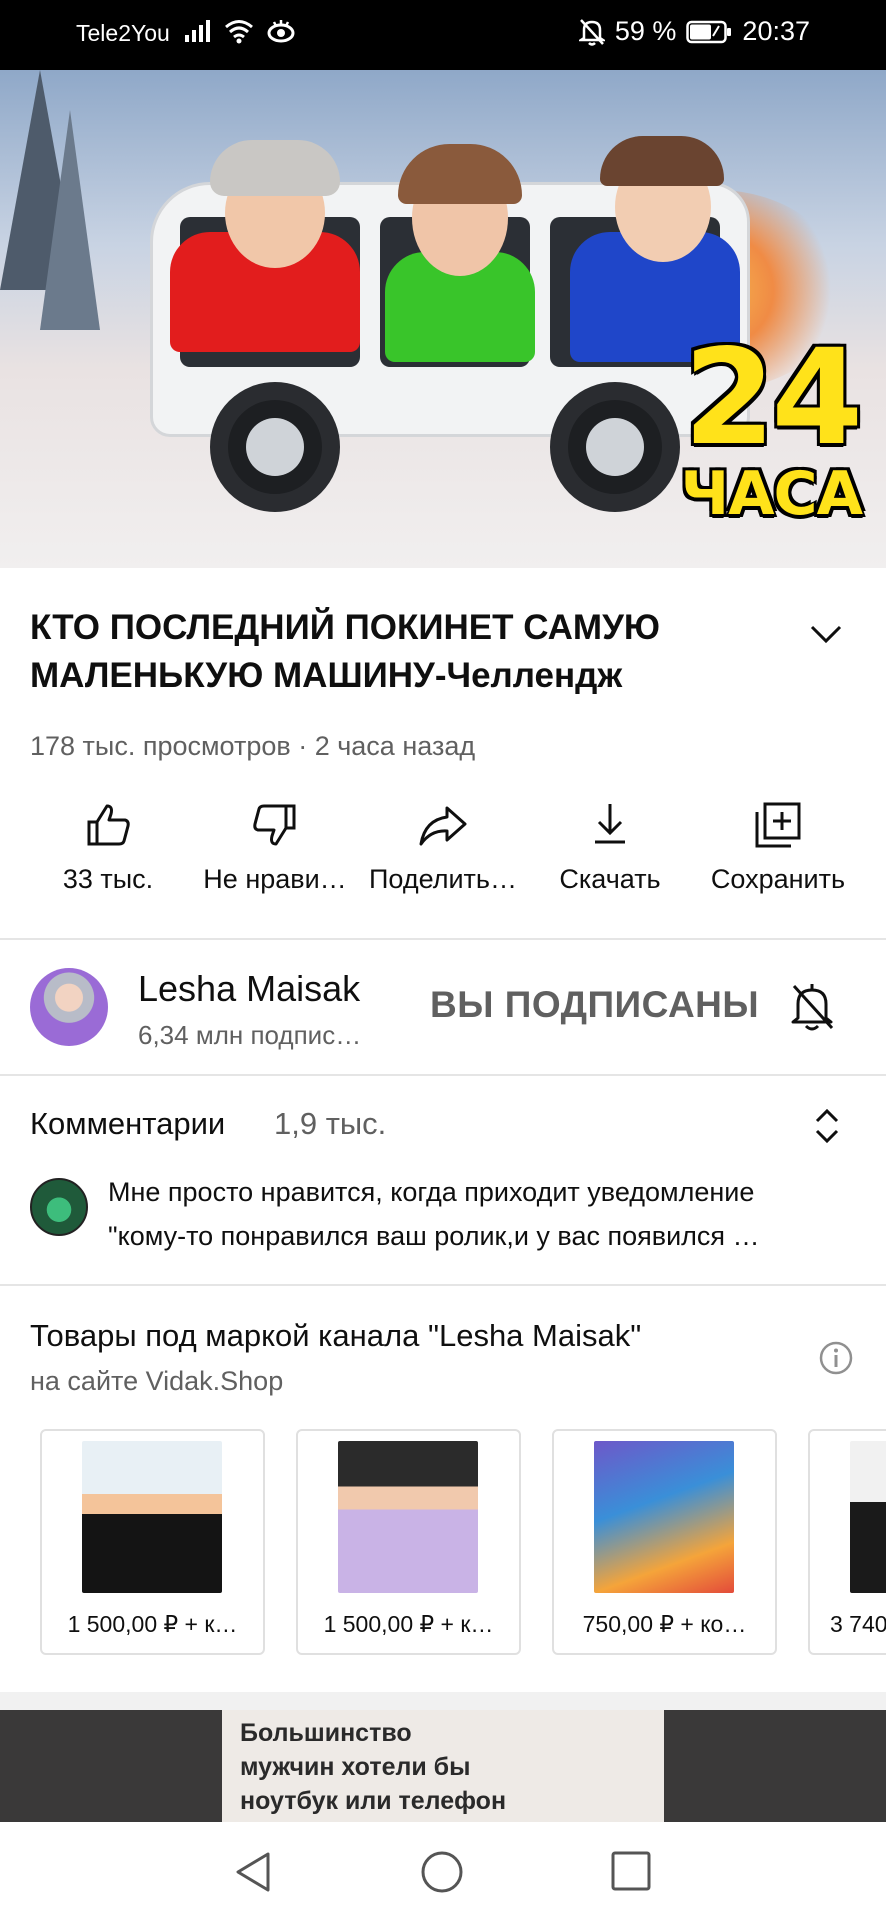  What do you see at coordinates (776, 31) in the screenshot?
I see `clock: 20:37` at bounding box center [776, 31].